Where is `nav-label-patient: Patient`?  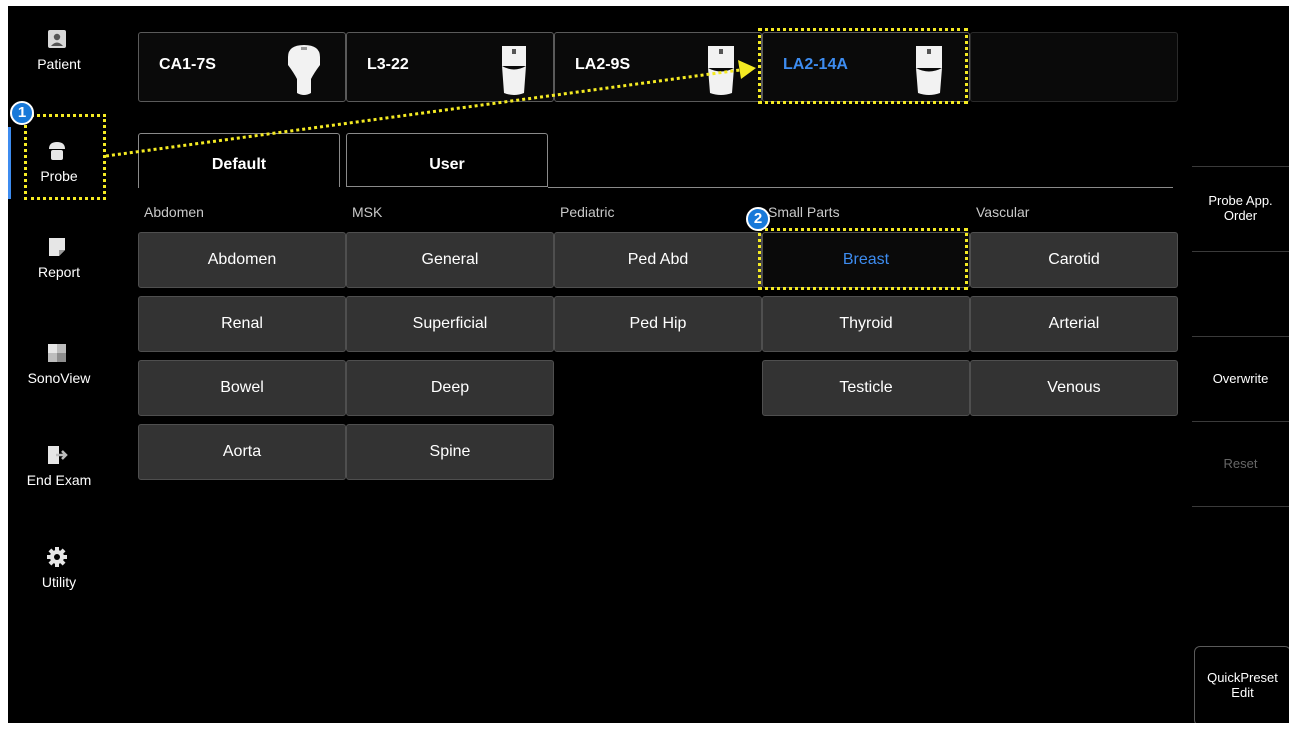
nav-label-patient: Patient is located at coordinates (59, 64).